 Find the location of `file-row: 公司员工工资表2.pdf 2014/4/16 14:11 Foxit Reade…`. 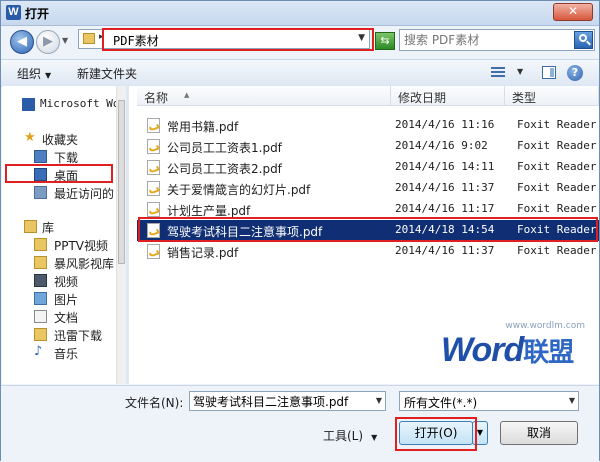

file-row: 公司员工工资表2.pdf 2014/4/16 14:11 Foxit Reade… is located at coordinates (368, 167).